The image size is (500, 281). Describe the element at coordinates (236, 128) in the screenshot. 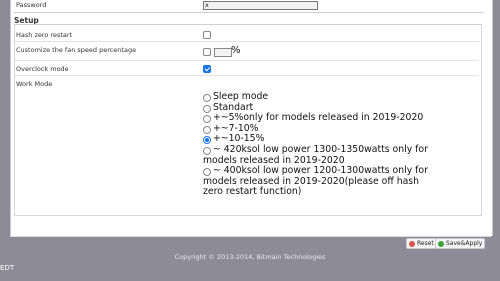

I see `option-label: +~7-10%` at that location.